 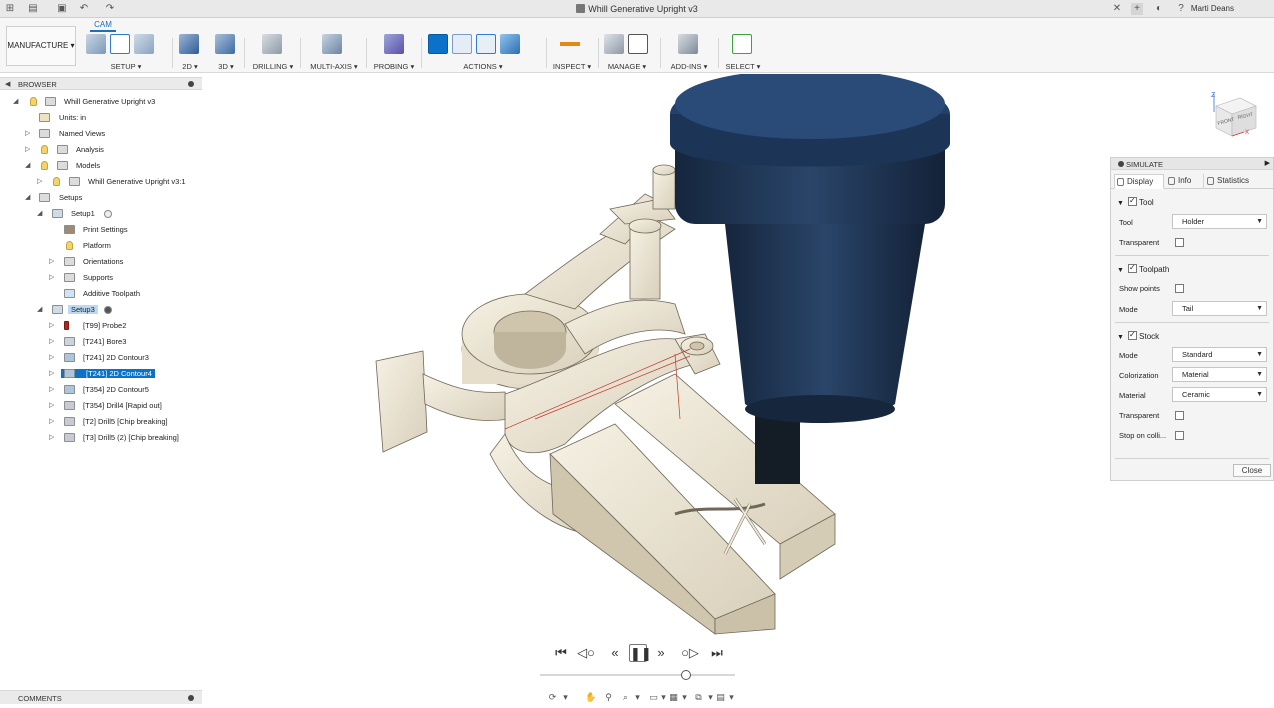 What do you see at coordinates (561, 653) in the screenshot?
I see `skip-to-start-icon: ⏮` at bounding box center [561, 653].